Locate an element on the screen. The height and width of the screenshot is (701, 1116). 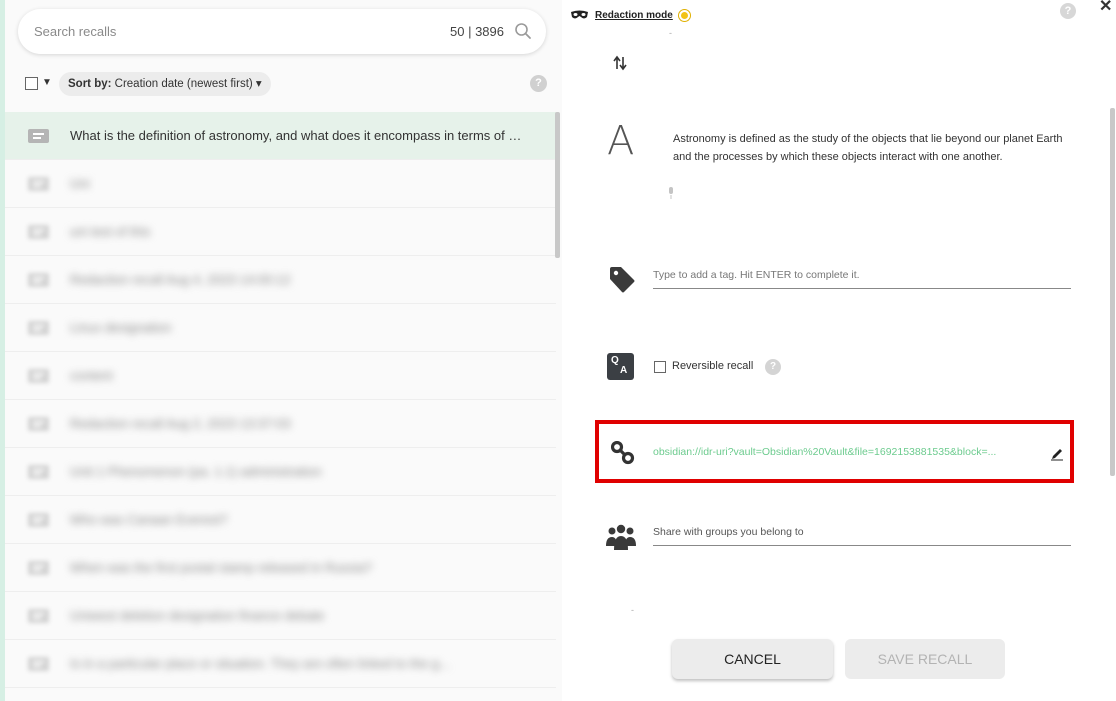
share-groups-input: Share with groups you belong to is located at coordinates (862, 536).